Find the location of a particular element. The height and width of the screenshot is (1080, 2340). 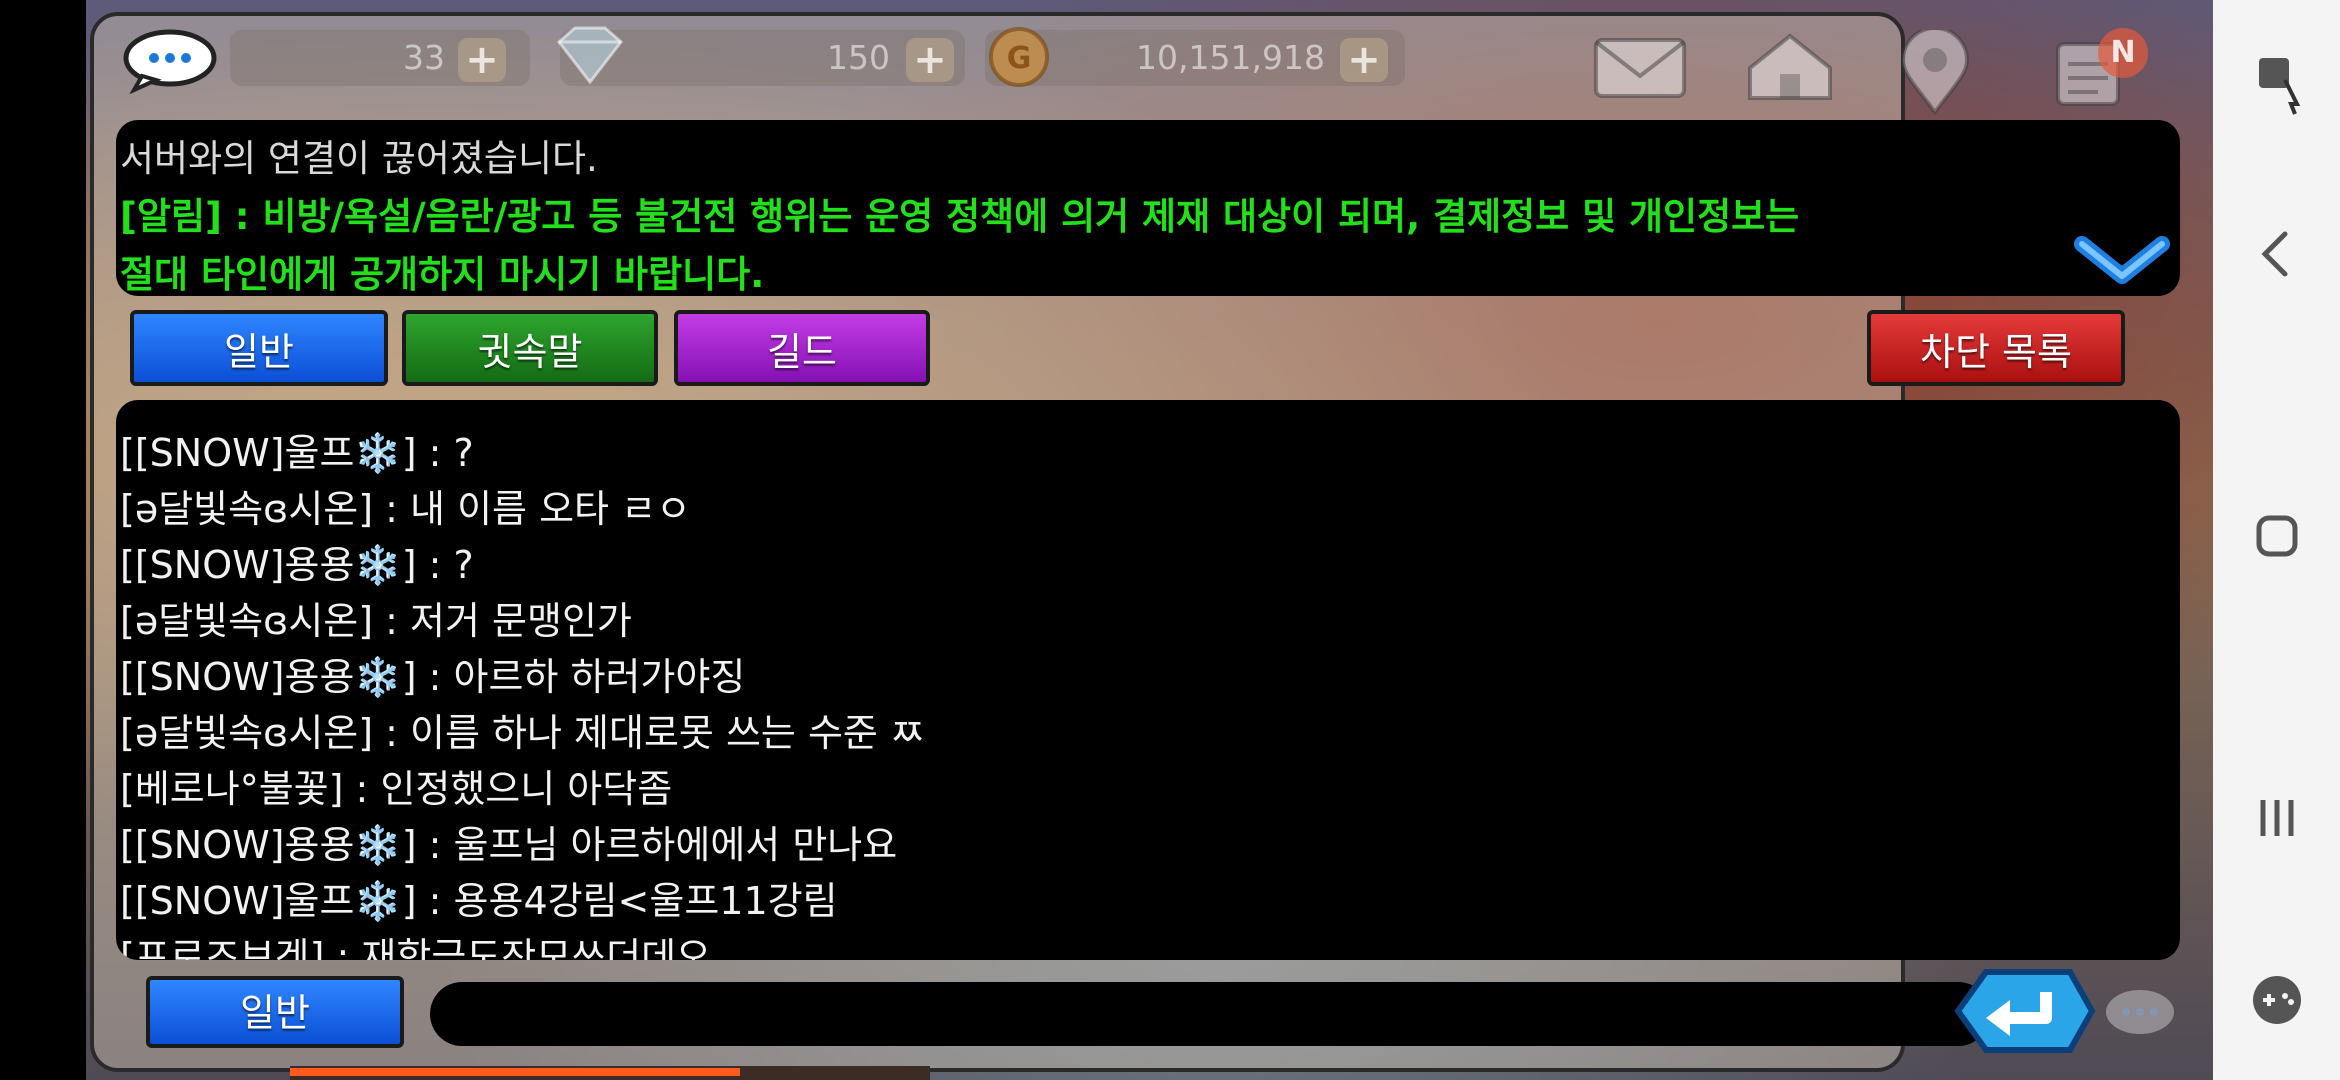

gold-count: 10,151,918 is located at coordinates (1230, 57).